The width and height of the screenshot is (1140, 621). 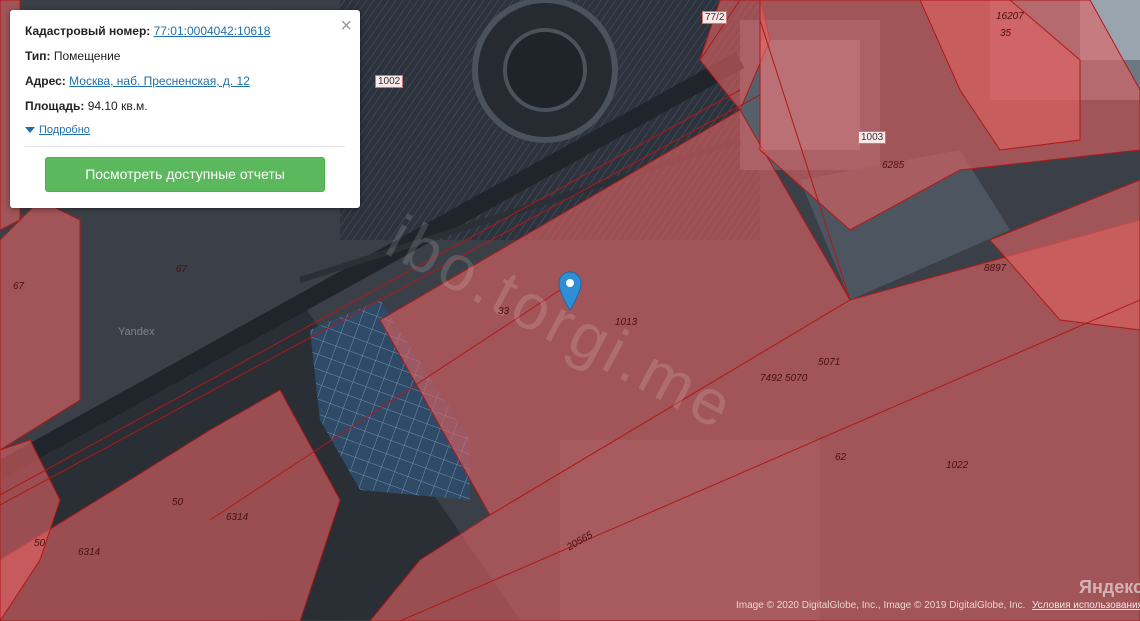 I want to click on parcel-label: 33, so click(x=504, y=311).